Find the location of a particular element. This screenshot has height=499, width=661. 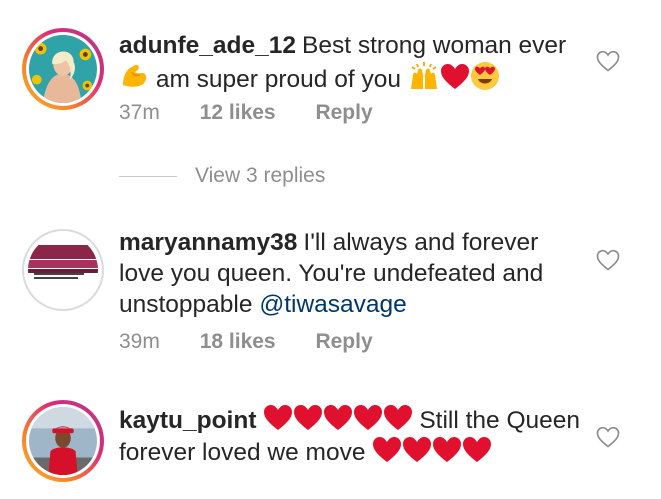

view-replies-button: View 3 replies is located at coordinates (222, 176).